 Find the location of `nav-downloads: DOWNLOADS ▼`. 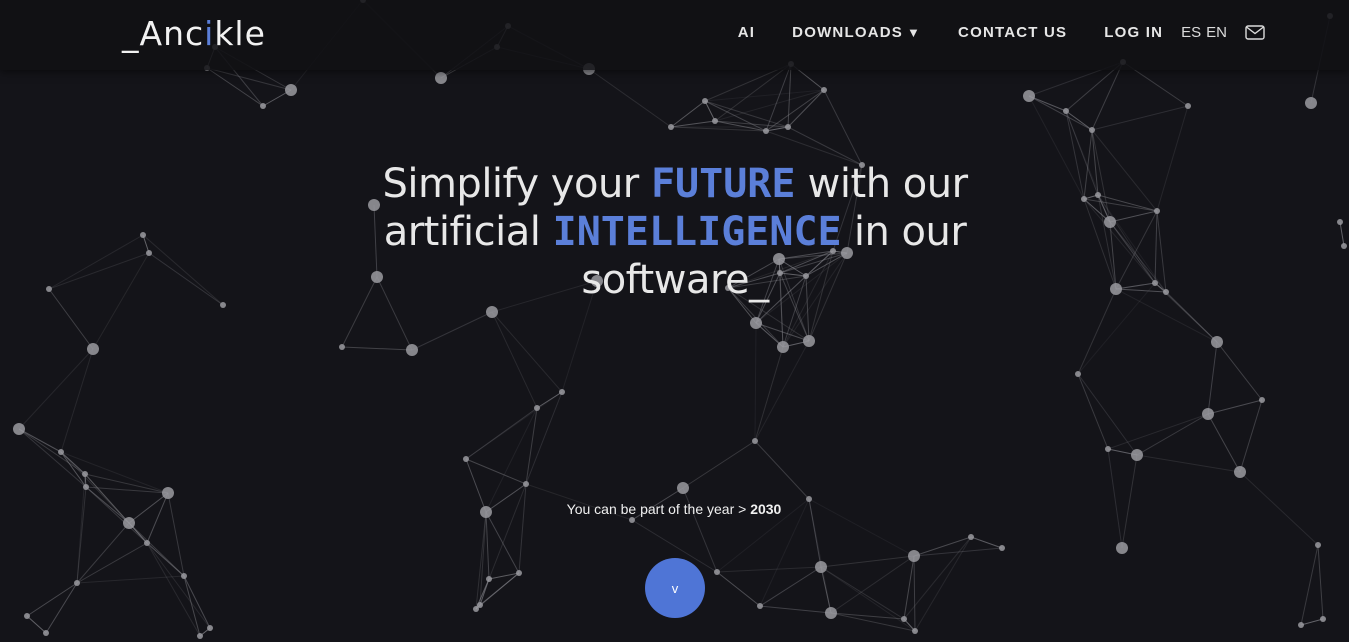

nav-downloads: DOWNLOADS ▼ is located at coordinates (856, 32).